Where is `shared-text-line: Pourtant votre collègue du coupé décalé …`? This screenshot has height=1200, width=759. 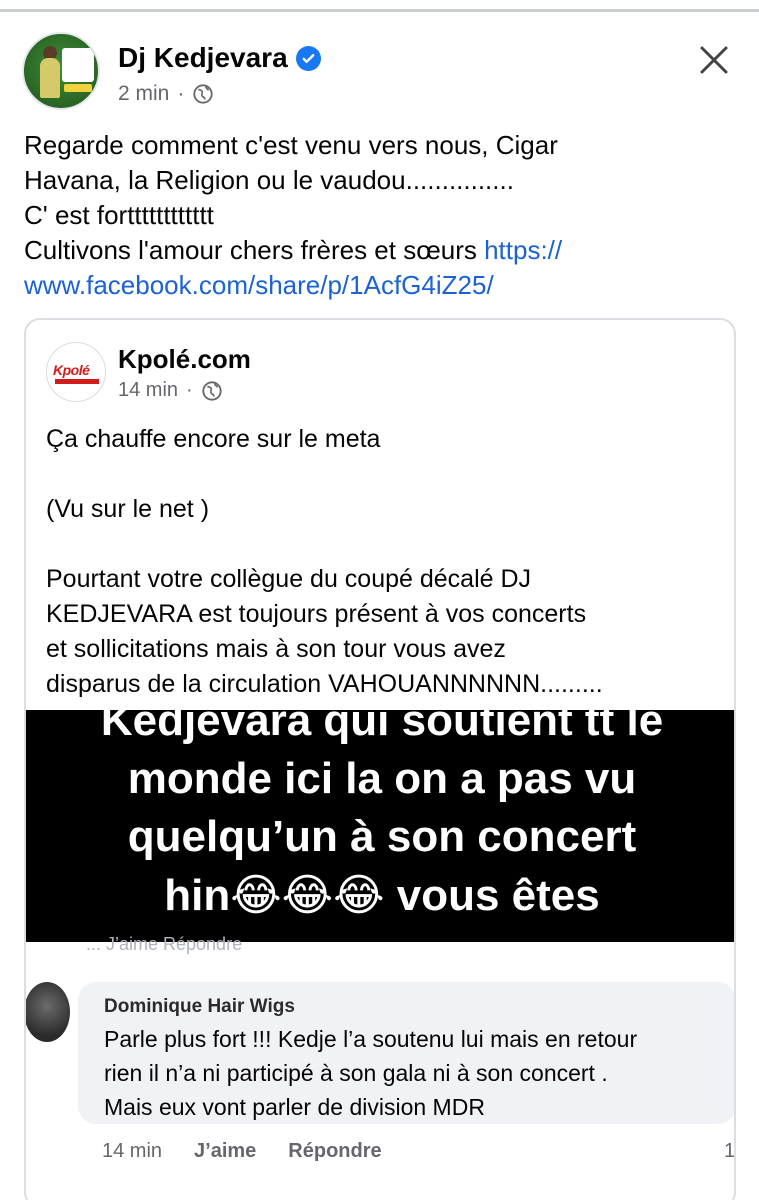 shared-text-line: Pourtant votre collègue du coupé décalé … is located at coordinates (289, 579).